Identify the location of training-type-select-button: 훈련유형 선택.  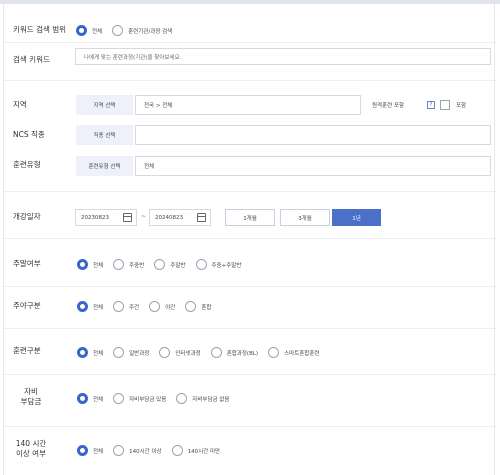
(104, 166).